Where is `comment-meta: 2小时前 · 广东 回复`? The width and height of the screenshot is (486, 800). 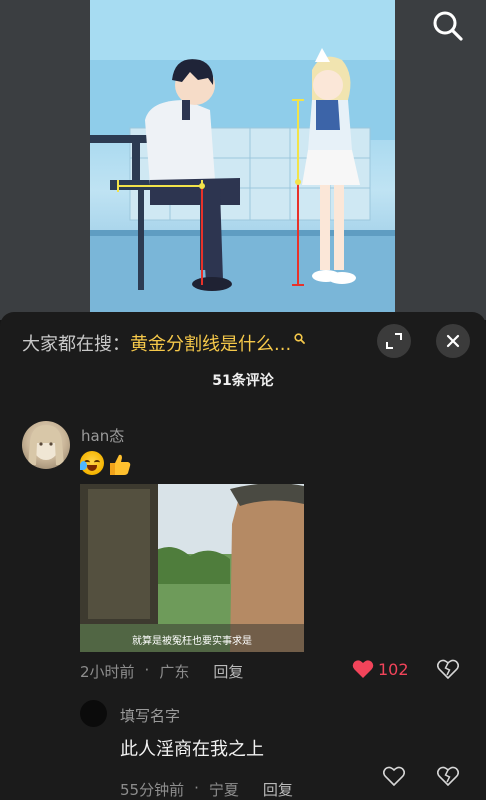 comment-meta: 2小时前 · 广东 回复 is located at coordinates (161, 671).